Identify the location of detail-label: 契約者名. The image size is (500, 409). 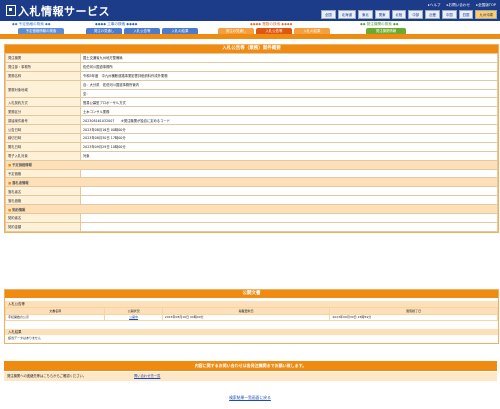
(43, 218).